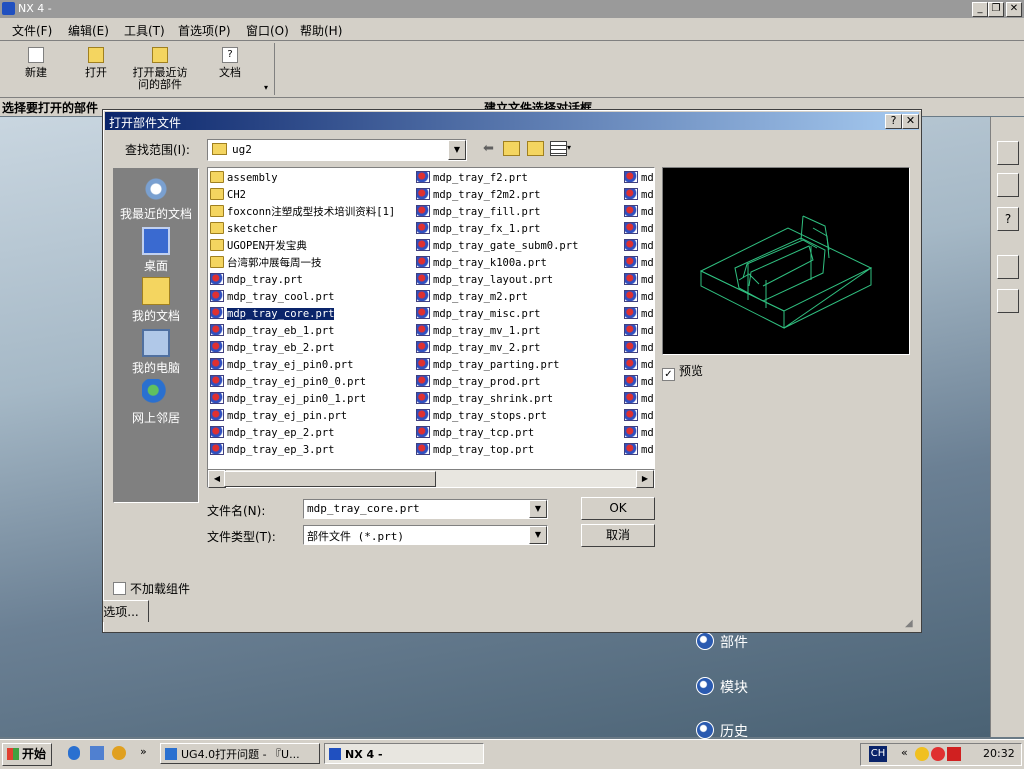  What do you see at coordinates (151, 588) in the screenshot?
I see `no-load-components-checkbox: 不加载组件` at bounding box center [151, 588].